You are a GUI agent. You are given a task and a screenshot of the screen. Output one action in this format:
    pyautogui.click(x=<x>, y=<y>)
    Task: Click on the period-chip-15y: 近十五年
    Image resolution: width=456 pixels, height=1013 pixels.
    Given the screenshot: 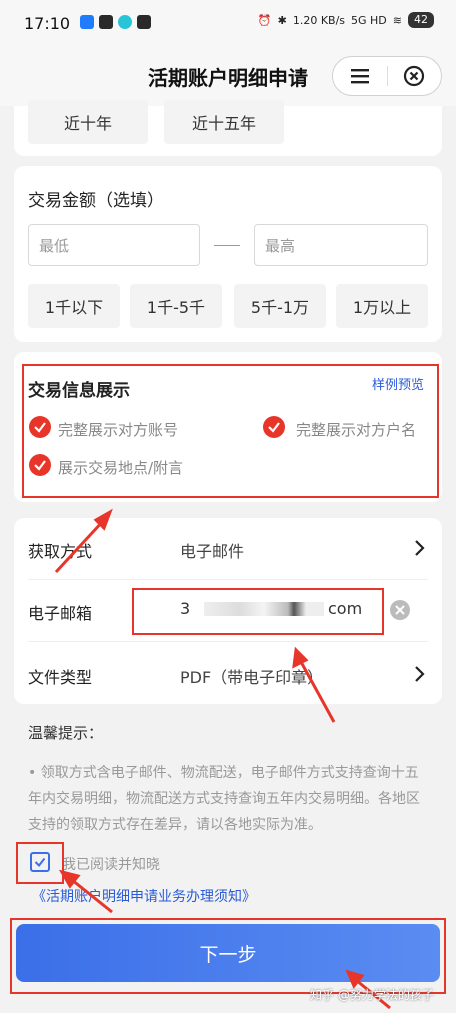 What is the action you would take?
    pyautogui.click(x=224, y=122)
    